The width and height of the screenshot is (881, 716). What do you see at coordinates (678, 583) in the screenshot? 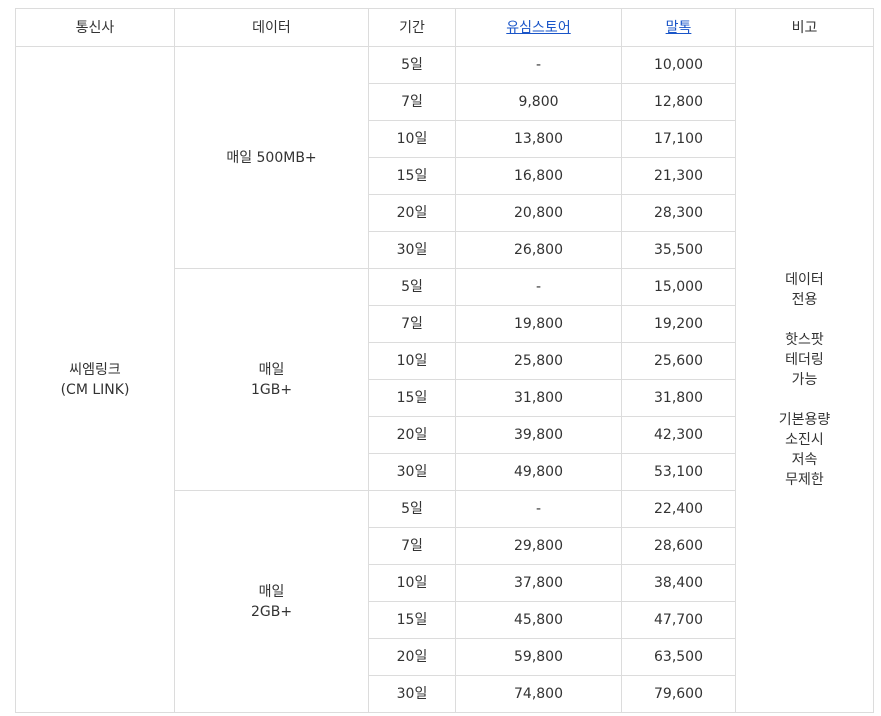
I see `maltalk-price-cell: 38,400` at bounding box center [678, 583].